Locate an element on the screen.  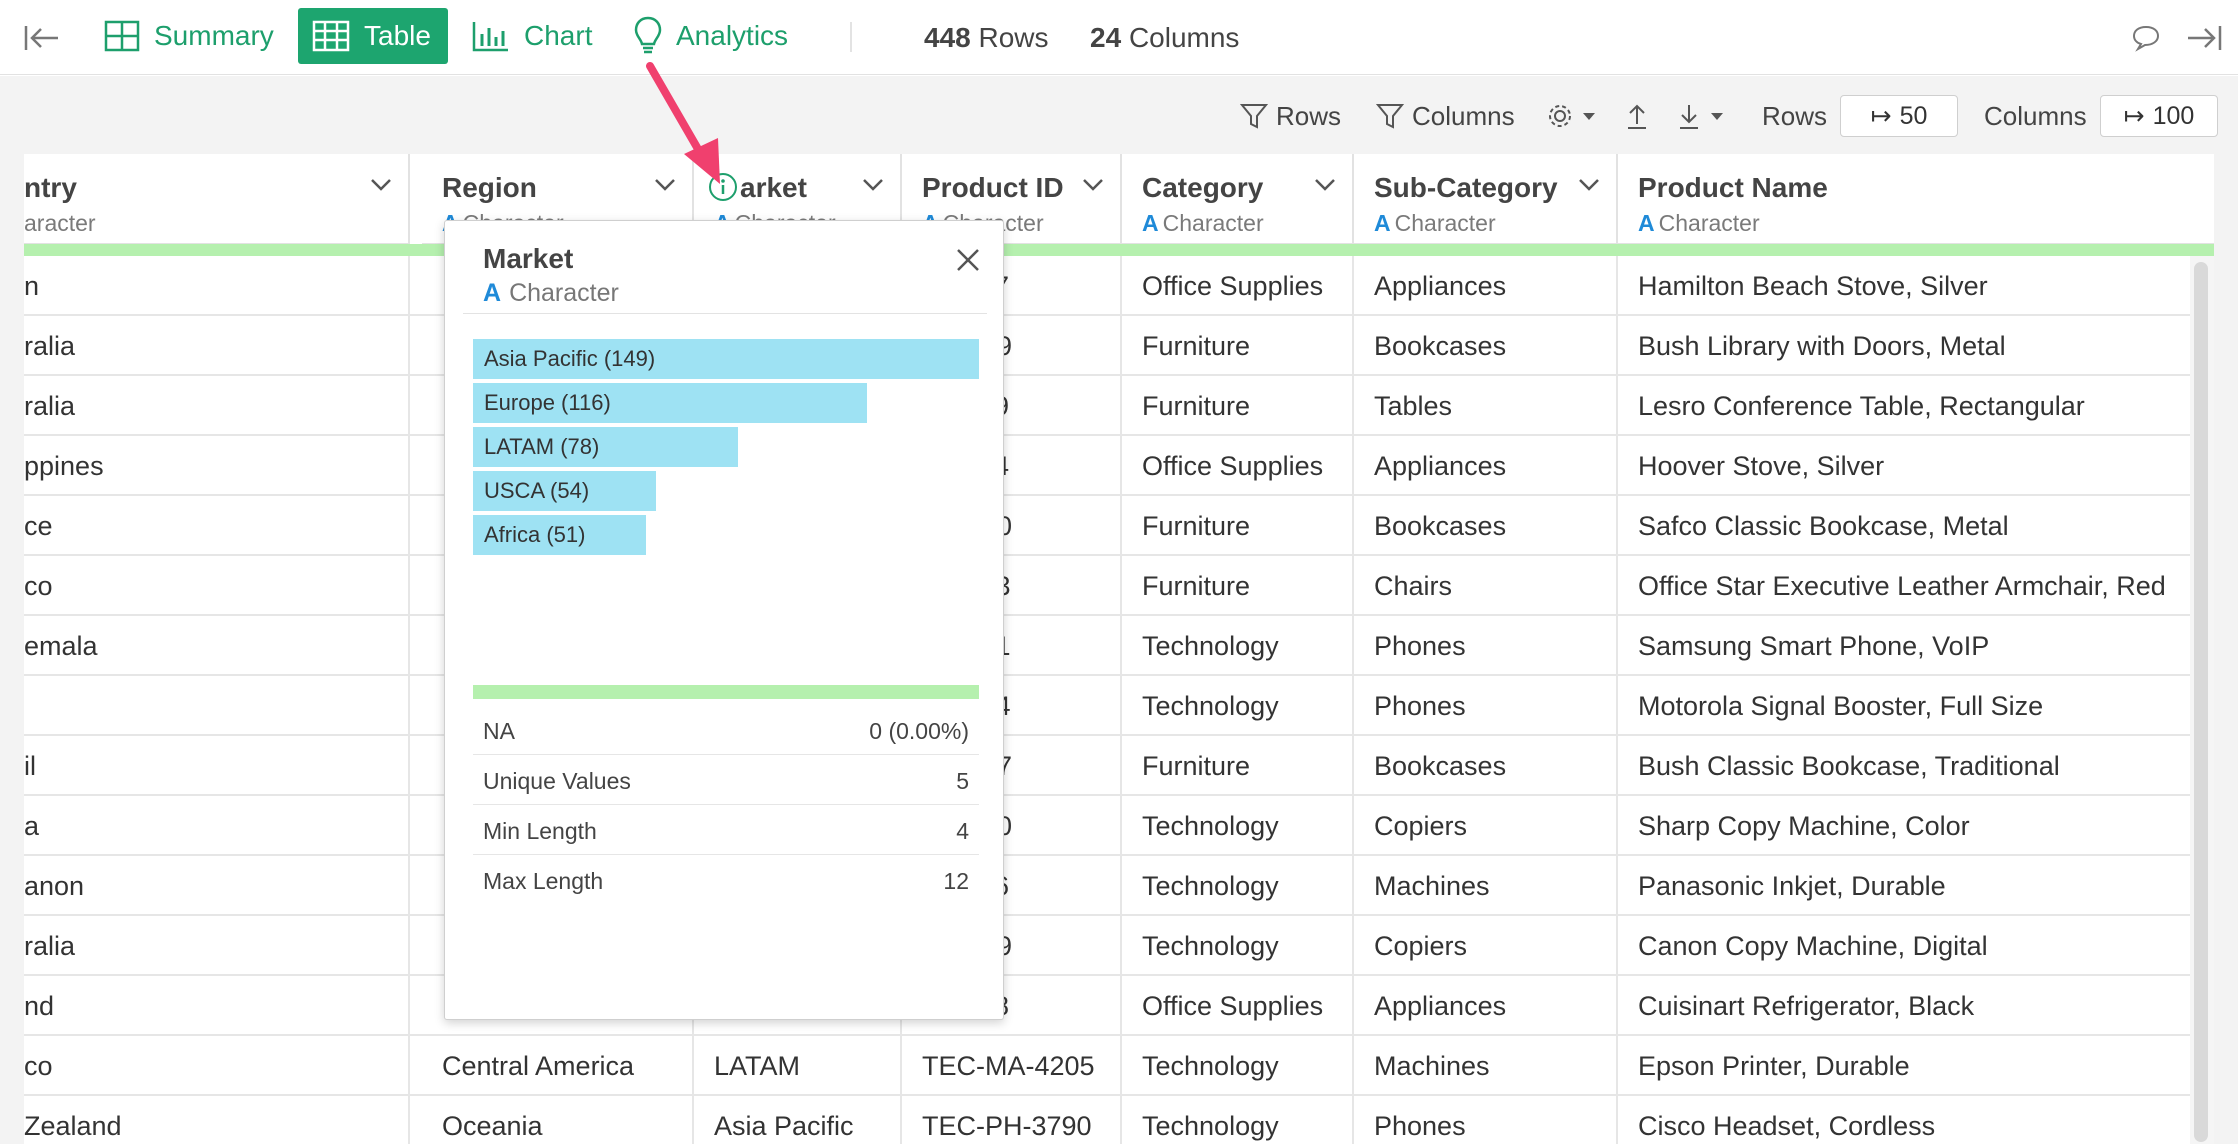
scrollbar-thumb is located at coordinates (2201, 702).